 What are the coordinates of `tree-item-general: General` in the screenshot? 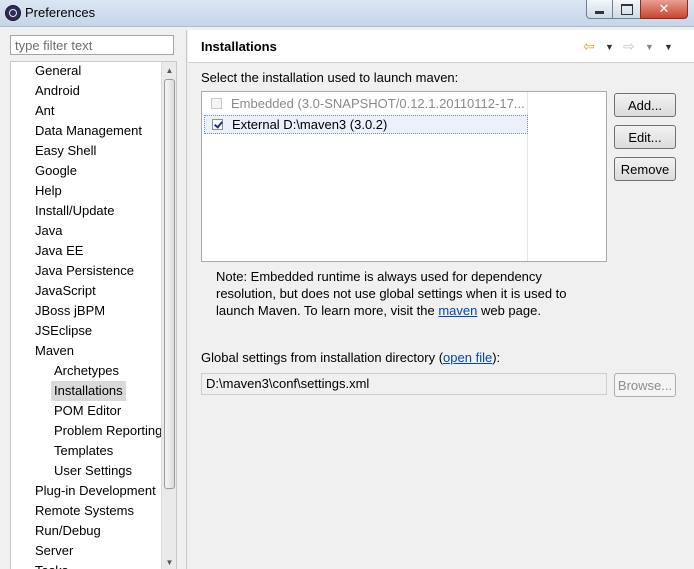 It's located at (58, 71).